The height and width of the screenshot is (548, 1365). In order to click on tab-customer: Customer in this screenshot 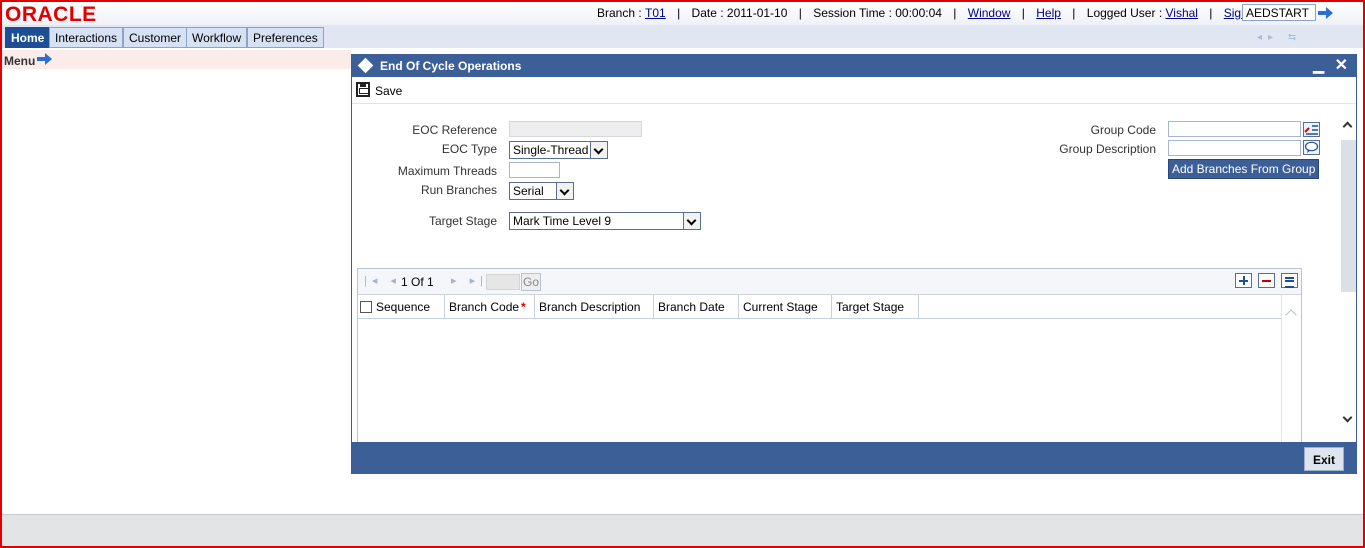, I will do `click(155, 37)`.